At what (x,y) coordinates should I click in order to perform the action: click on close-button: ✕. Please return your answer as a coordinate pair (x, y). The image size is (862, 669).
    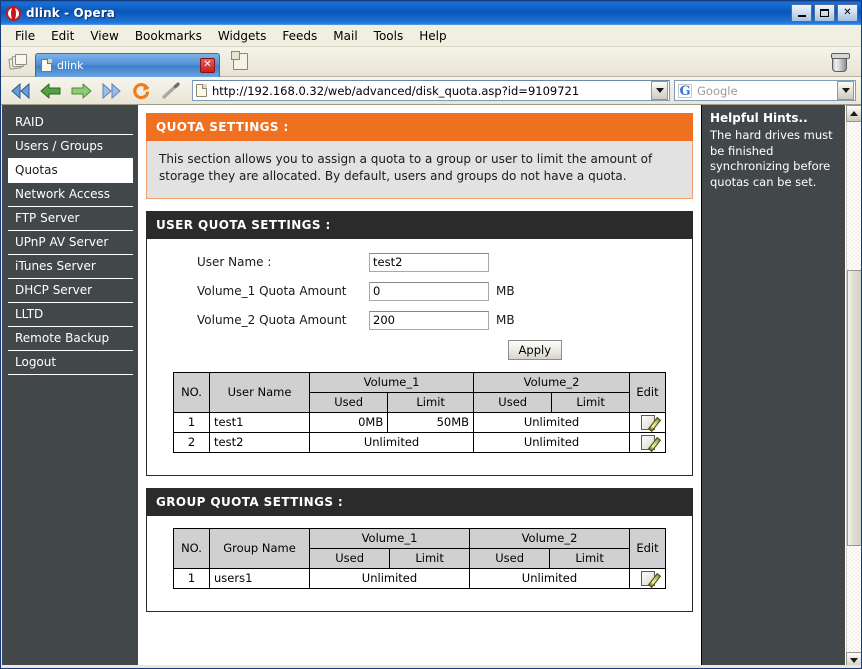
    Looking at the image, I should click on (847, 13).